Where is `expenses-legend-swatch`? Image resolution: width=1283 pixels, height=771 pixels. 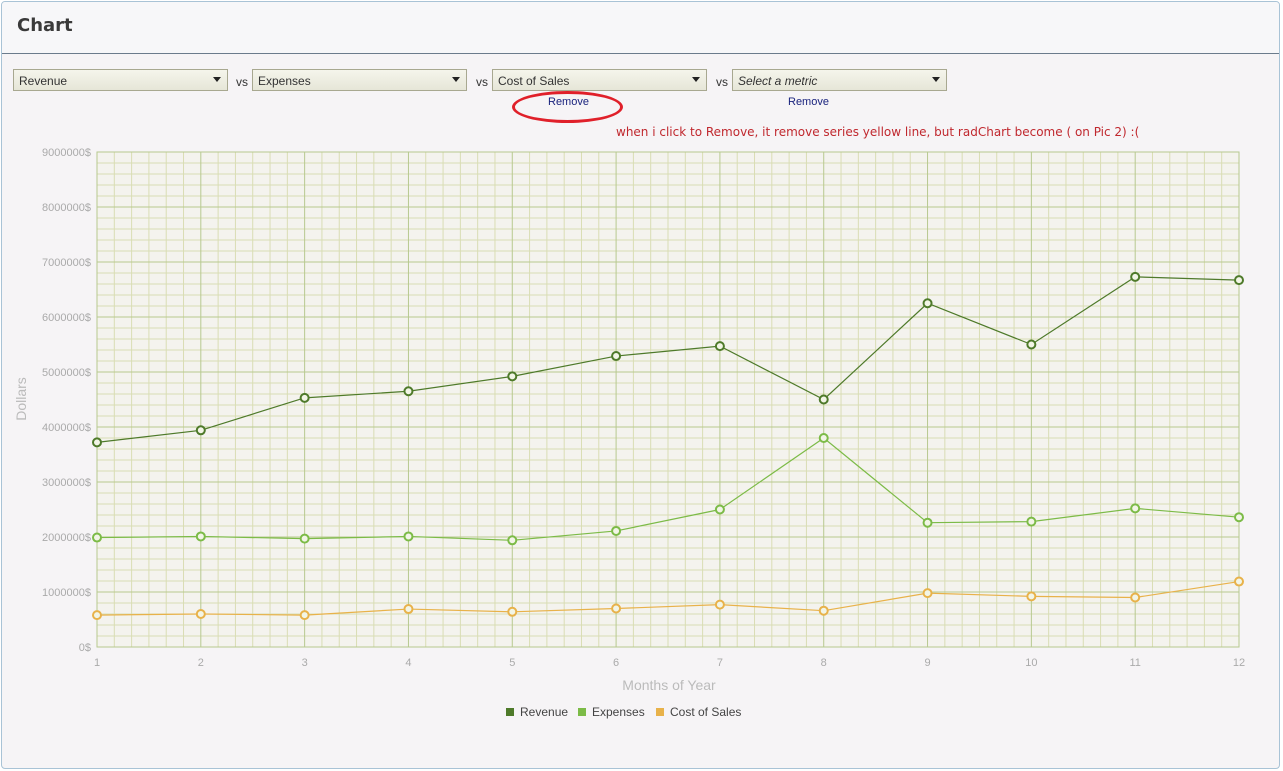 expenses-legend-swatch is located at coordinates (582, 712).